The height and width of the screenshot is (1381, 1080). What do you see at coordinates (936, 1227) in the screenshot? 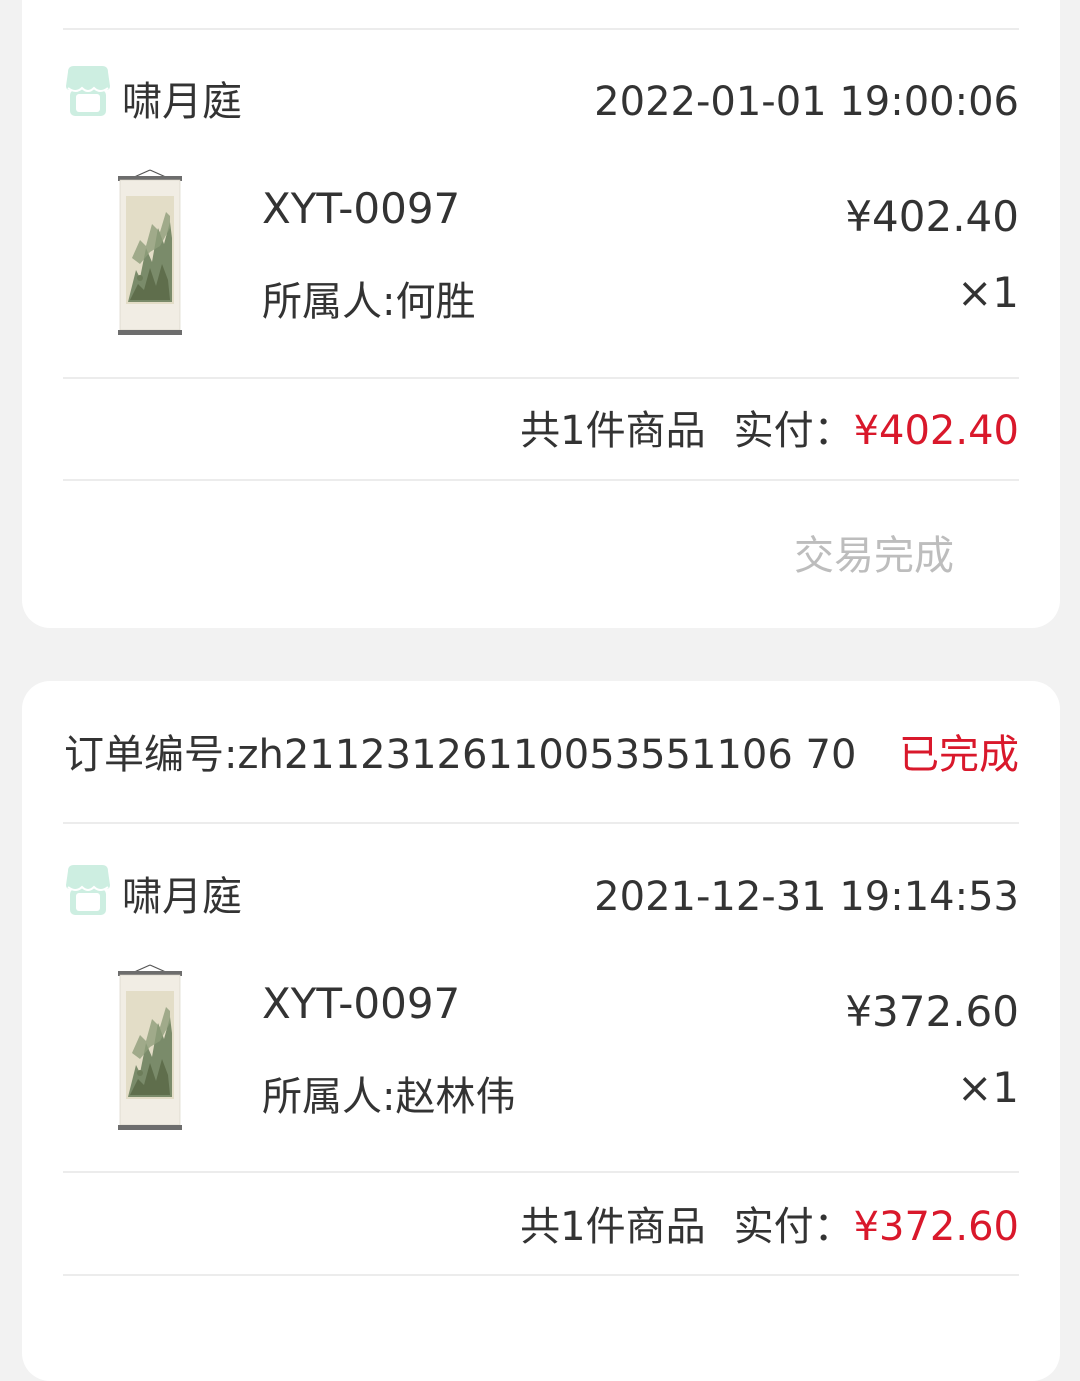
I see `total-paid: ¥372.60` at bounding box center [936, 1227].